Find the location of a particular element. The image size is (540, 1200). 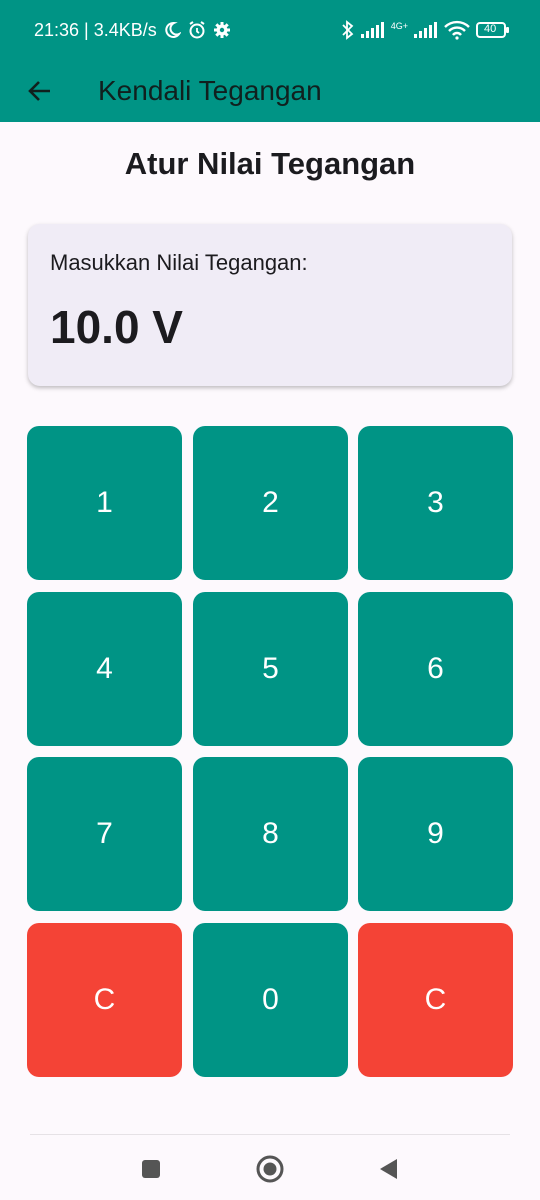

page-title: Atur Nilai Tegangan is located at coordinates (270, 163).